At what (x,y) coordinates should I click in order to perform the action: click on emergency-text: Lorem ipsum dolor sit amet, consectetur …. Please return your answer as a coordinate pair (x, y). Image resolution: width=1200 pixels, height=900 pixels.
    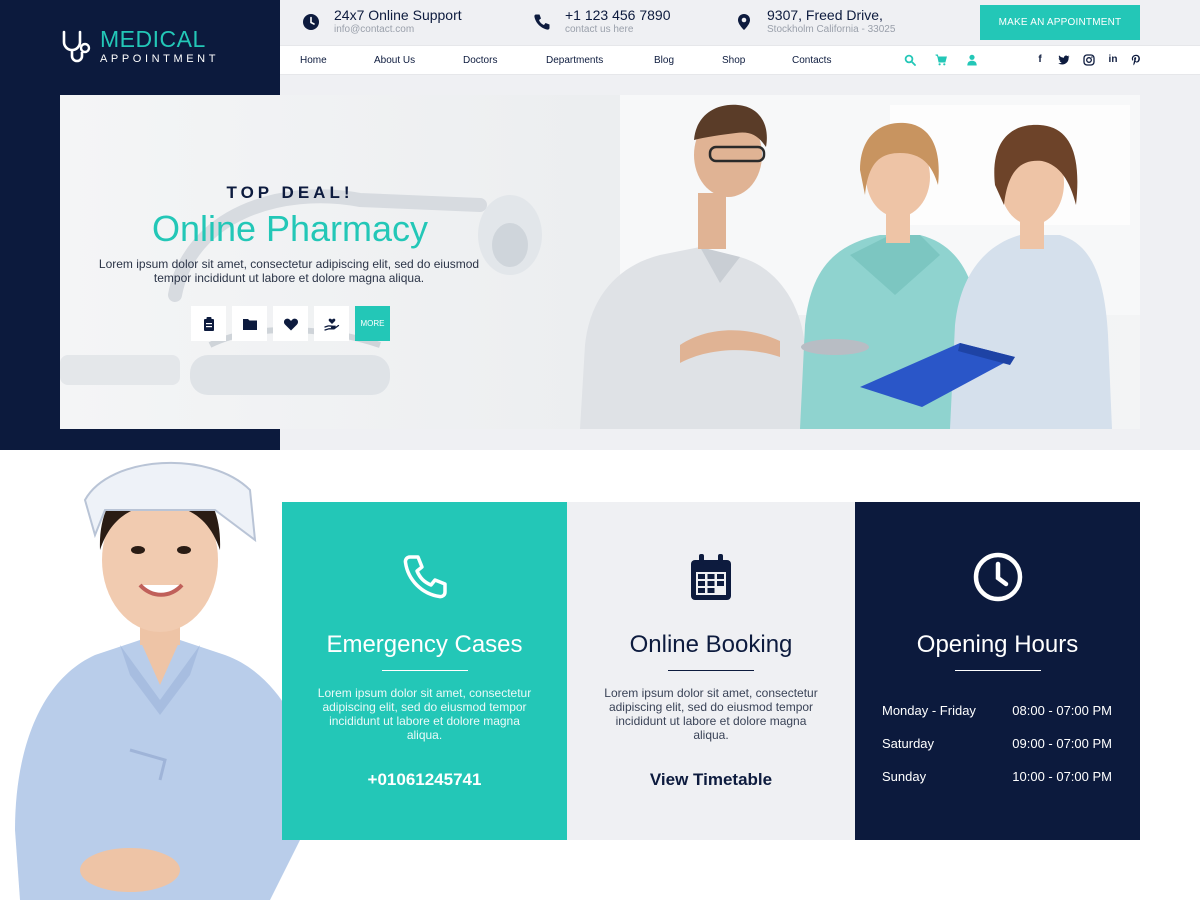
    Looking at the image, I should click on (424, 714).